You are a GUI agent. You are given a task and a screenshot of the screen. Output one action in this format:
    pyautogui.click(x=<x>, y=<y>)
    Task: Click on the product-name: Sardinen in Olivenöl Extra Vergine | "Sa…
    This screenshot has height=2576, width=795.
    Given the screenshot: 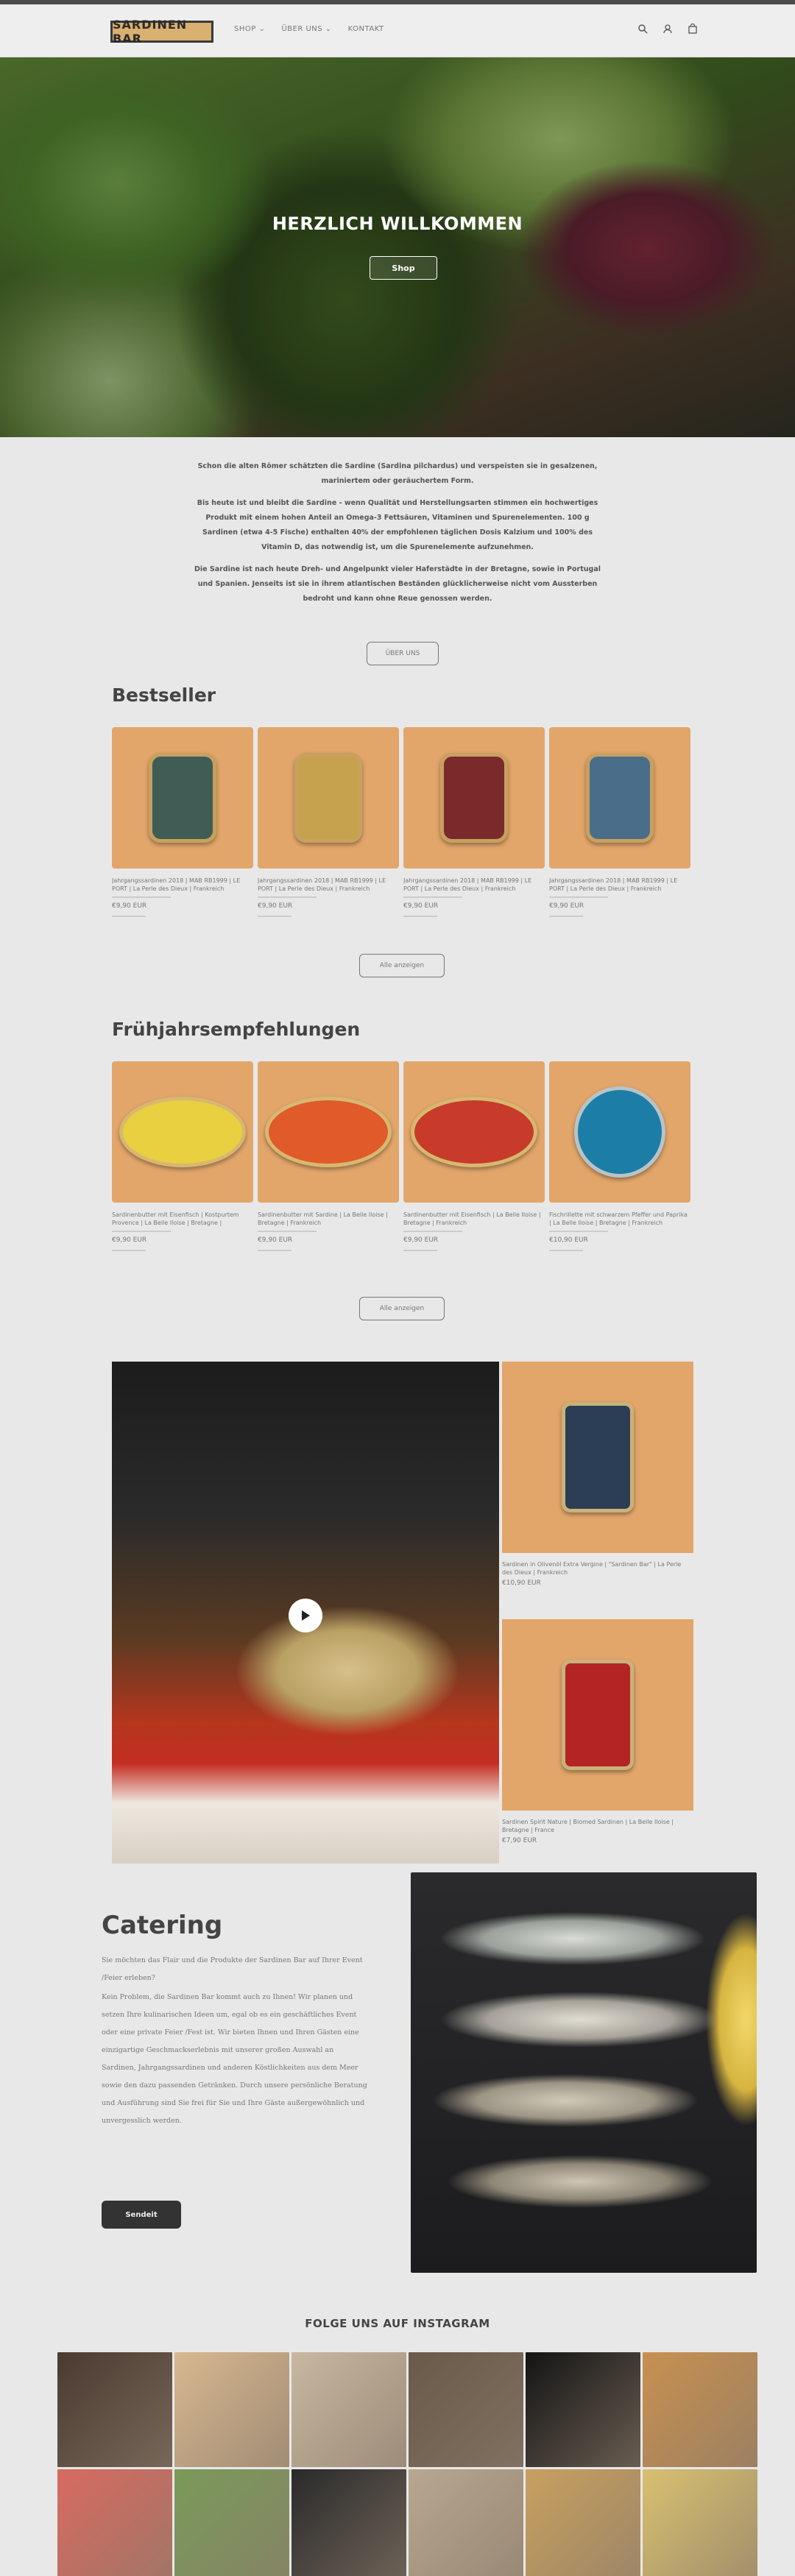 What is the action you would take?
    pyautogui.click(x=597, y=1568)
    